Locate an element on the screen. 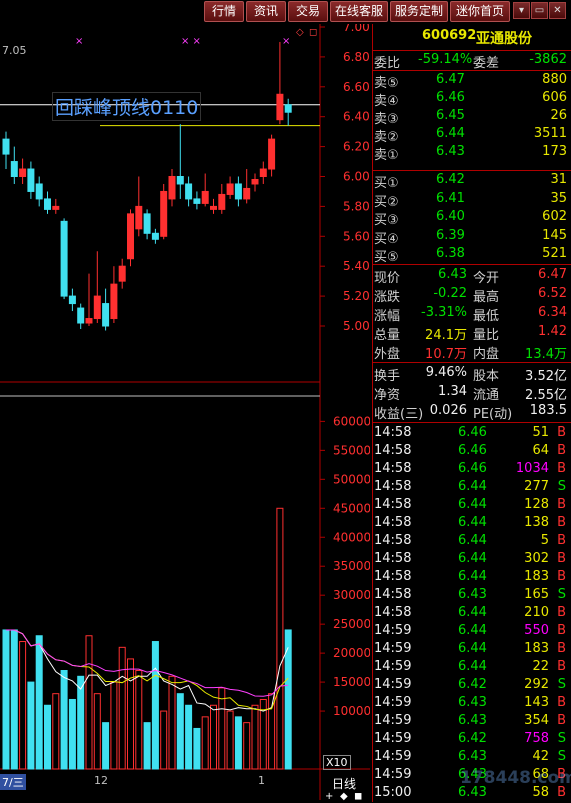 This screenshot has height=803, width=571. buy-price: 6.41 is located at coordinates (450, 198).